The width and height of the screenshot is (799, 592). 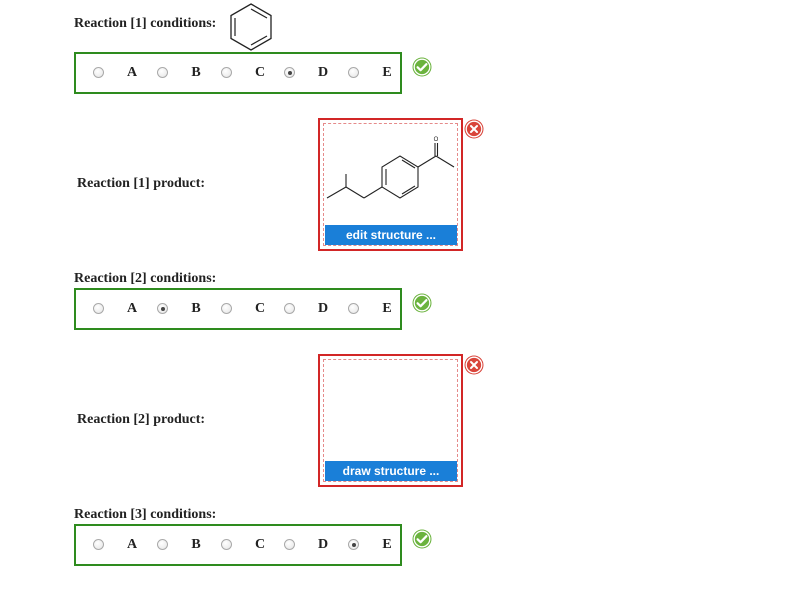 What do you see at coordinates (238, 309) in the screenshot?
I see `reaction2-conditions-radio-group: A B C D E` at bounding box center [238, 309].